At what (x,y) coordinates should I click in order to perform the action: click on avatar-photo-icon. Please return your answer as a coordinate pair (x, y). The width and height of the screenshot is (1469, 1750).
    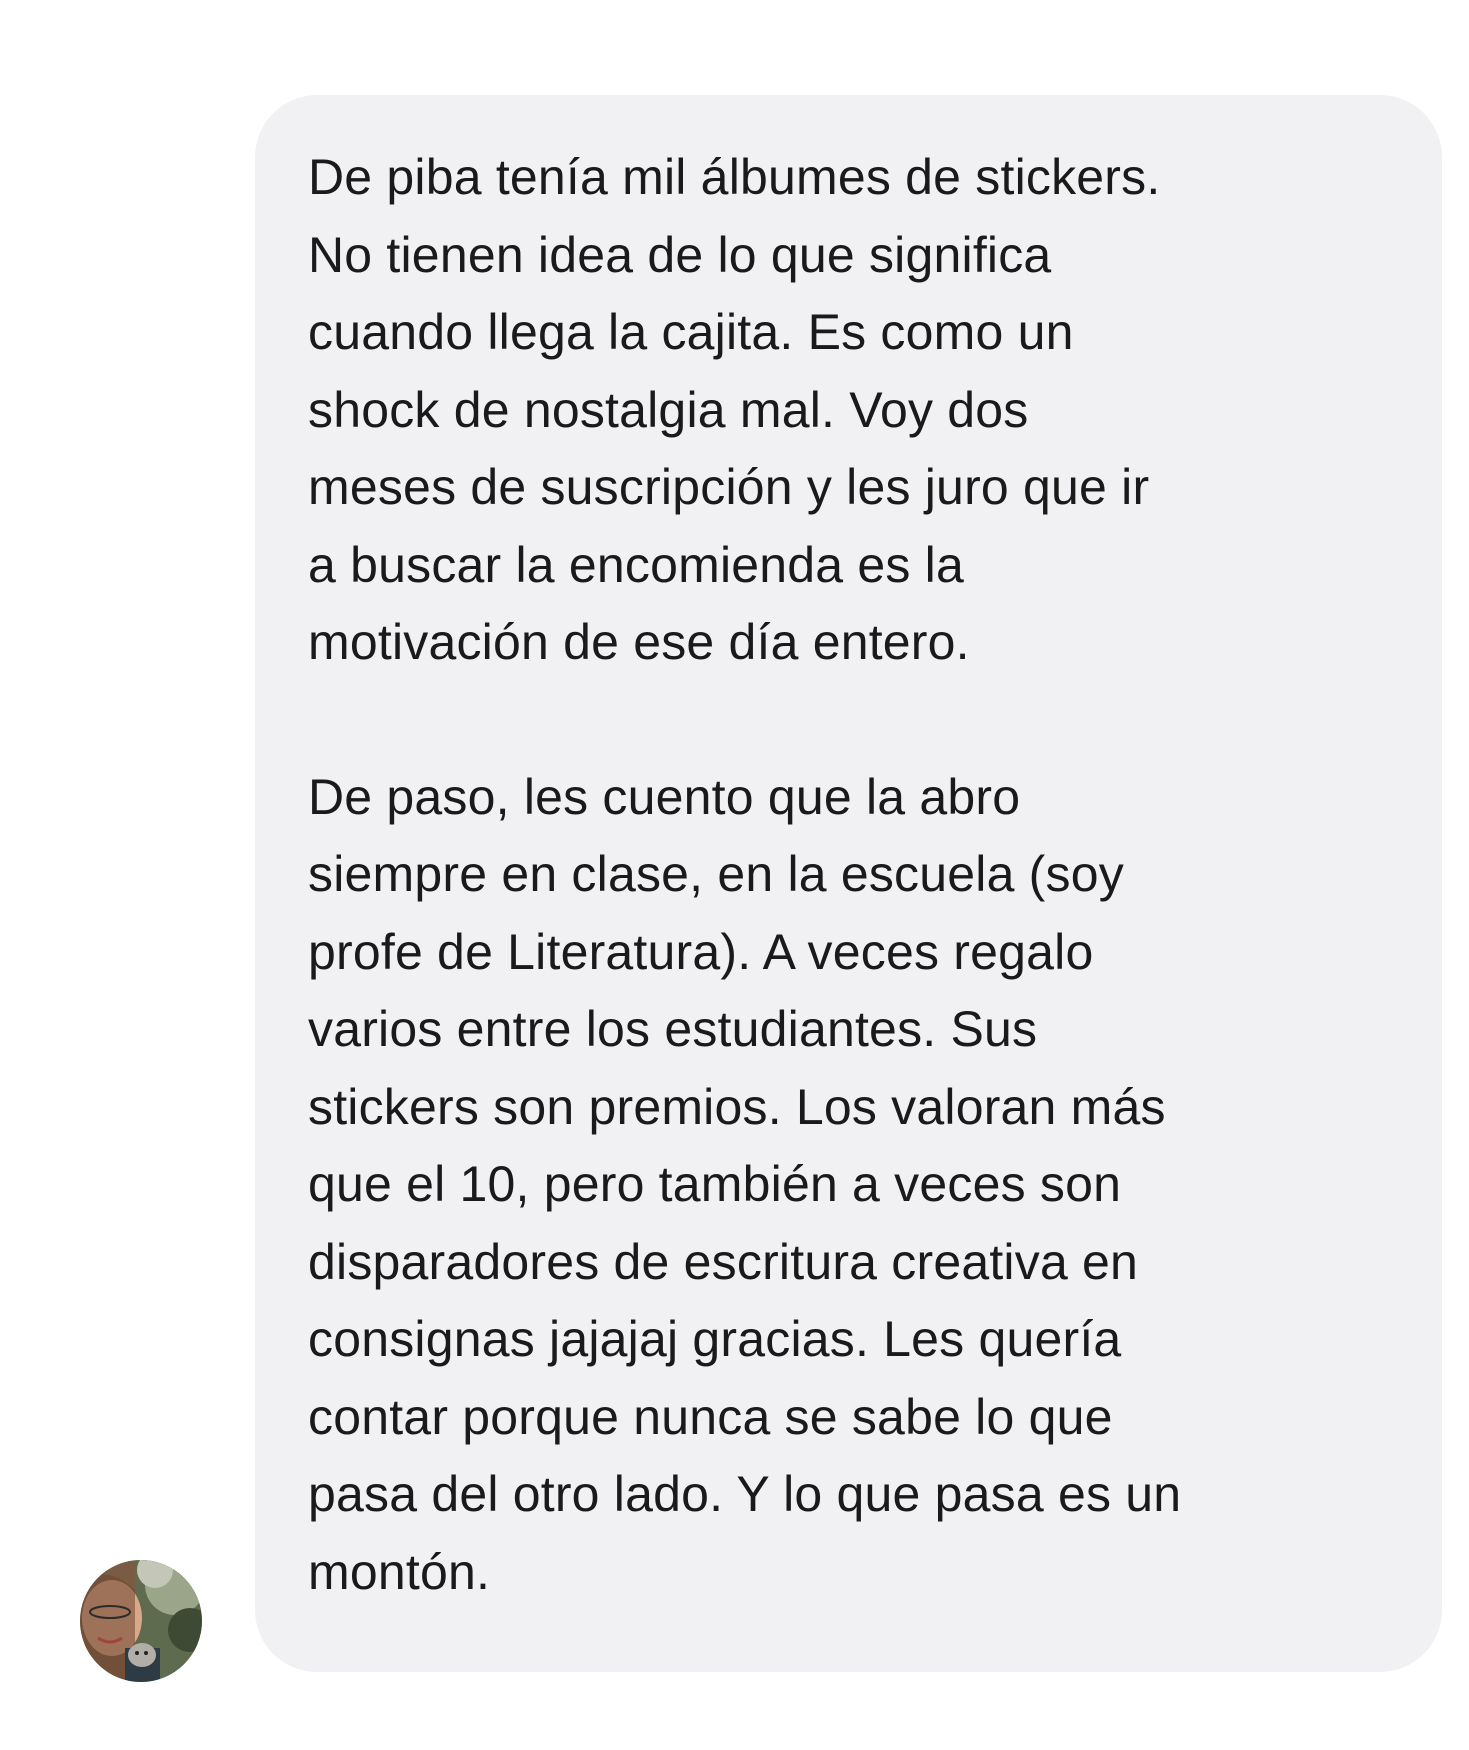
    Looking at the image, I should click on (141, 1621).